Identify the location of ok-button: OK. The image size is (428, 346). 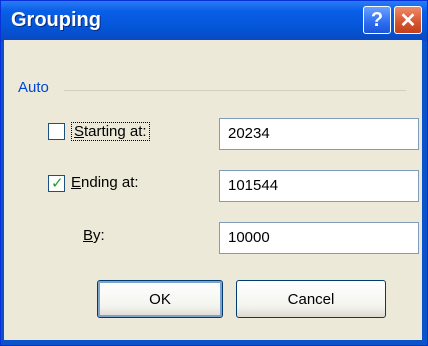
(160, 299).